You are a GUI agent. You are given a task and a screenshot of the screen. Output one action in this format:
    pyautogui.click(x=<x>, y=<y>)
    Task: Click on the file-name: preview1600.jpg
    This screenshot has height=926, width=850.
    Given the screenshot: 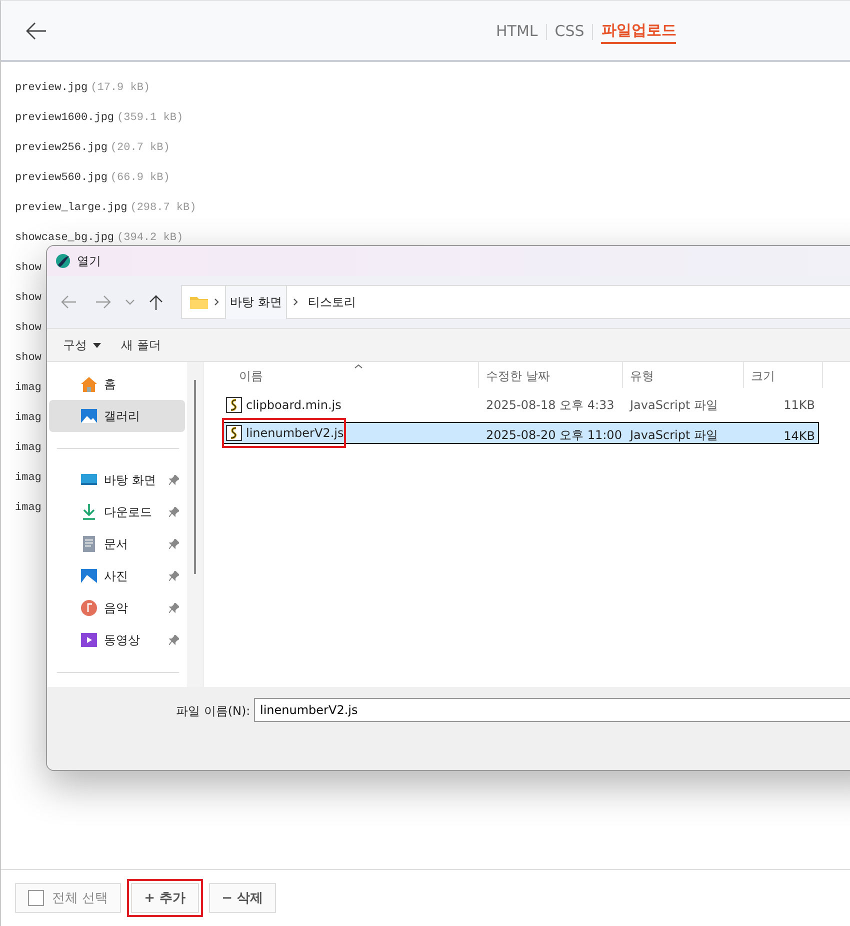 What is the action you would take?
    pyautogui.click(x=64, y=118)
    